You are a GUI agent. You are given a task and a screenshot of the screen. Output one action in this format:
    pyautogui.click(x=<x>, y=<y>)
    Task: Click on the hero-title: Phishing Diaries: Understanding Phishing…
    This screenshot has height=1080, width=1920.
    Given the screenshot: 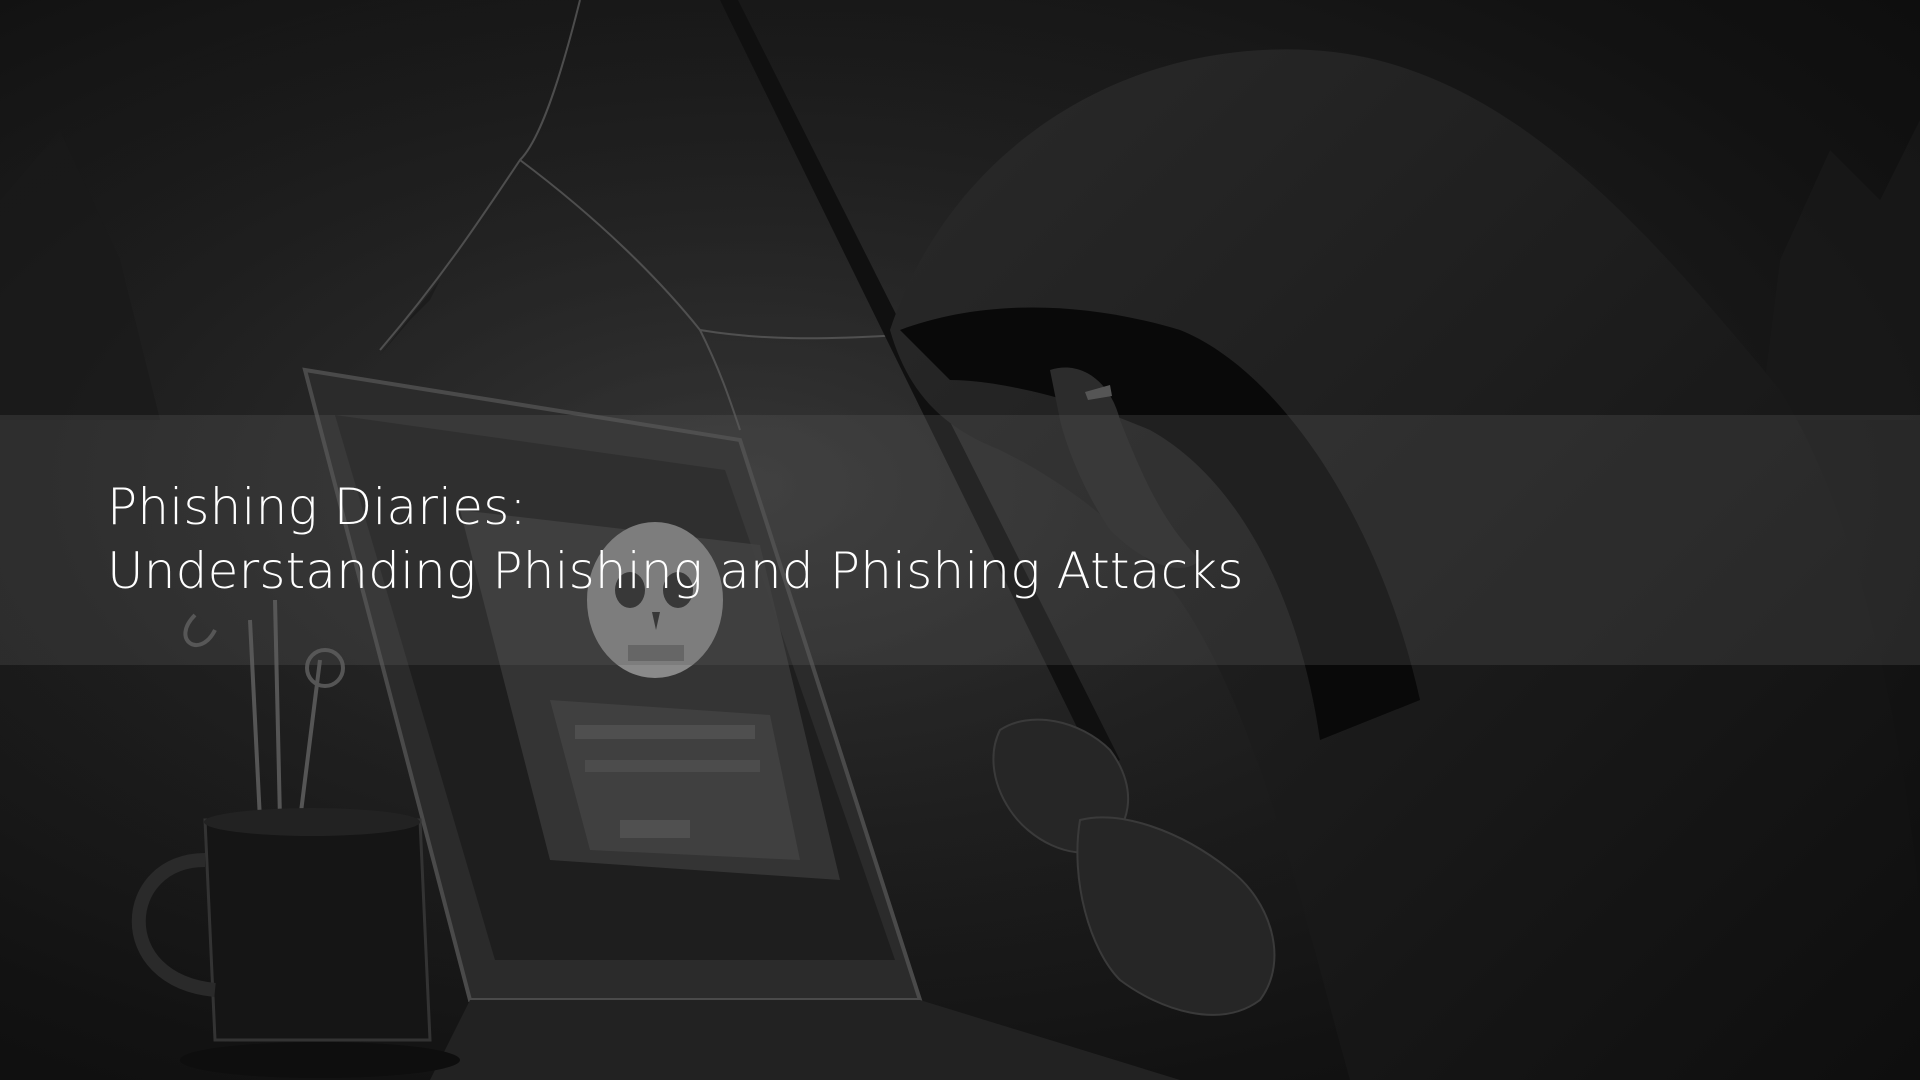 What is the action you would take?
    pyautogui.click(x=857, y=539)
    